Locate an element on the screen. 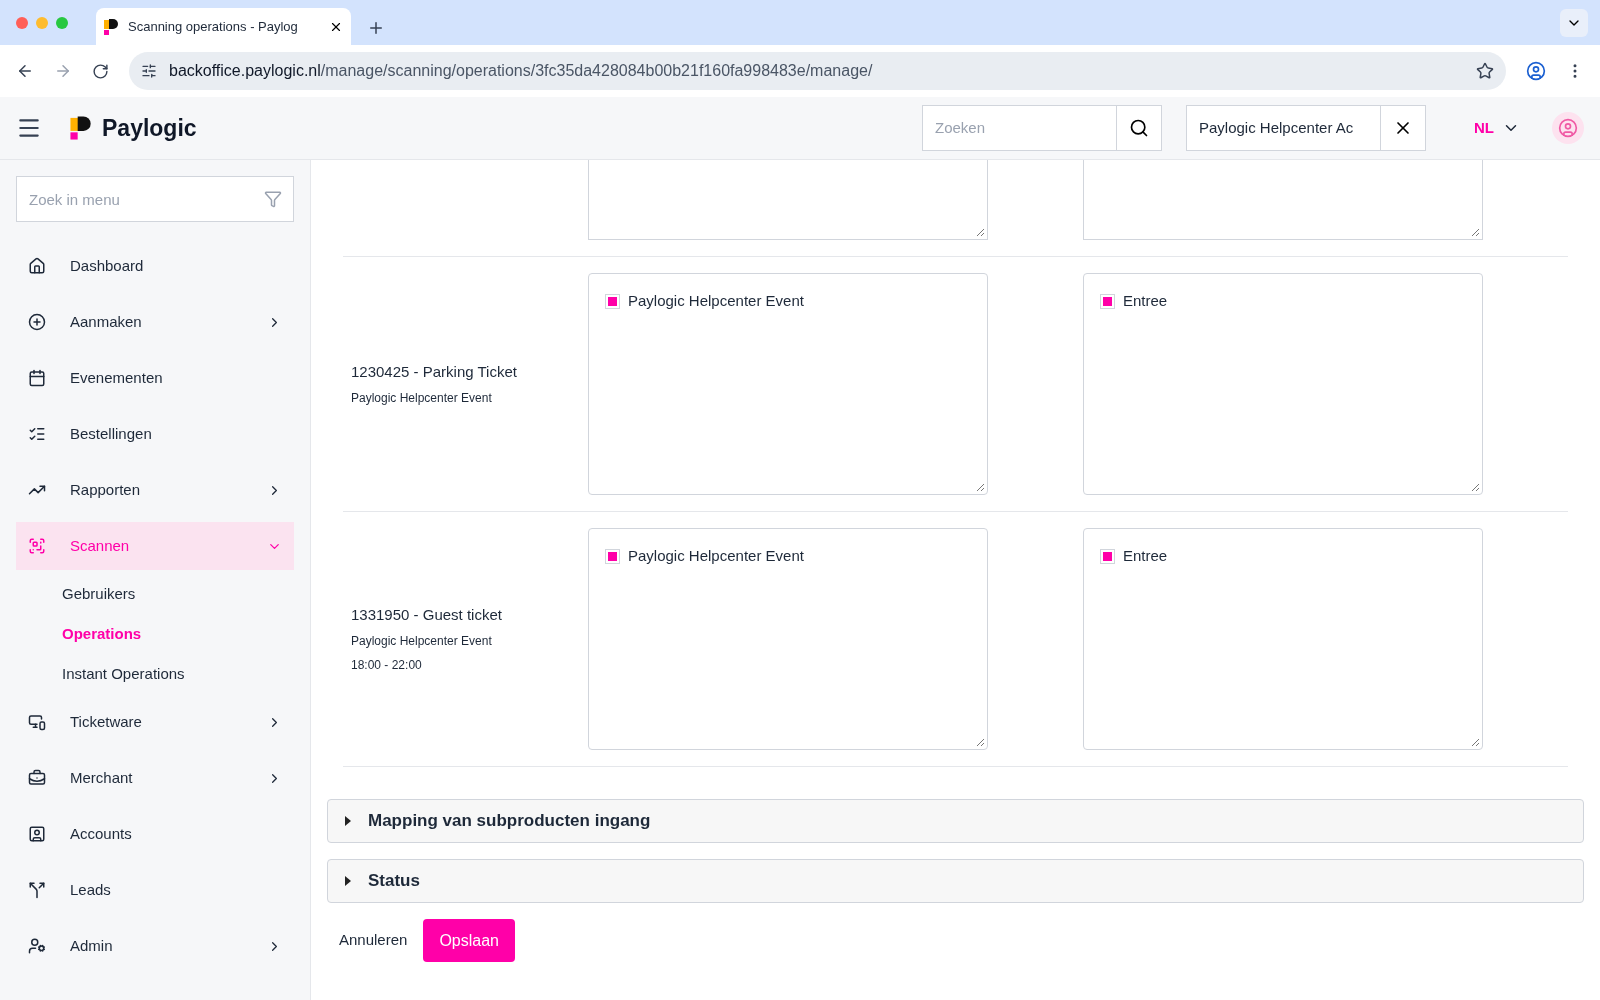 This screenshot has height=1000, width=1600. logo-wordmark: Paylogic is located at coordinates (149, 128).